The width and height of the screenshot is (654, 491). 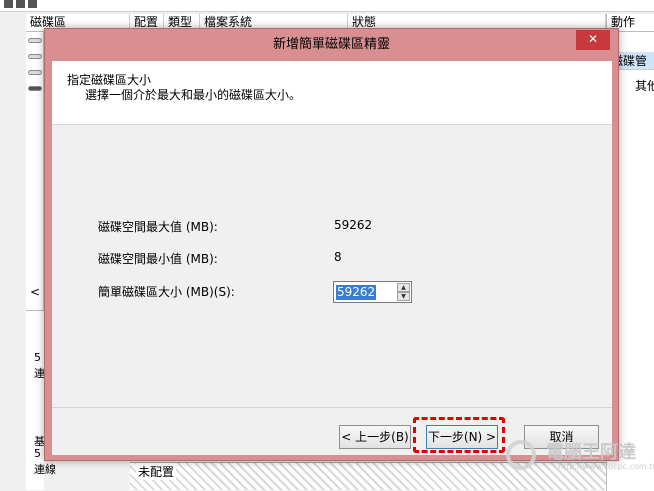 I want to click on max-space-label: 磁碟空間最大值 (MB):, so click(x=158, y=227).